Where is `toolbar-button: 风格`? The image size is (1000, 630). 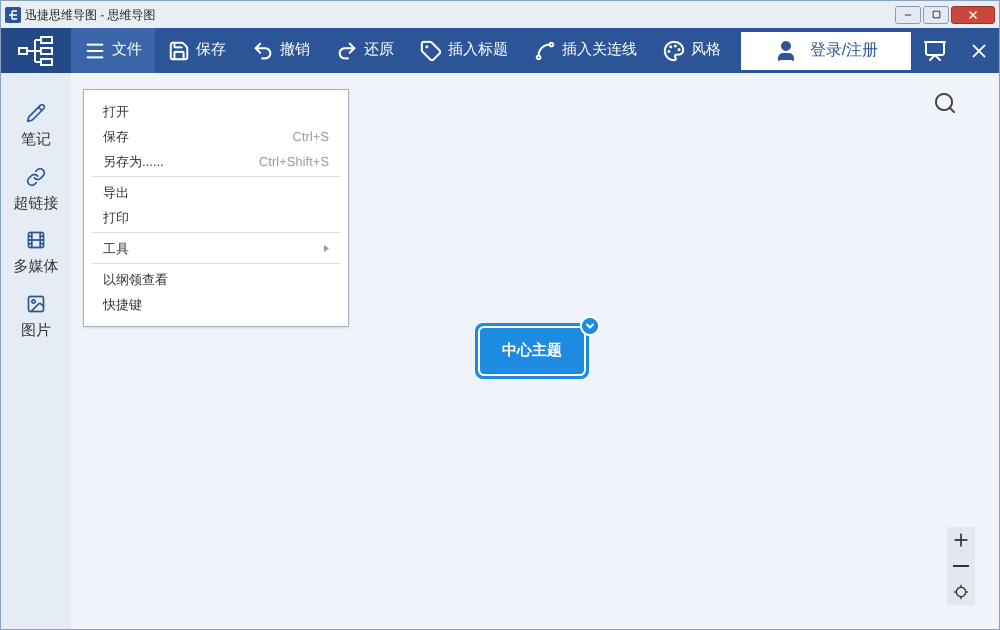
toolbar-button: 风格 is located at coordinates (692, 50).